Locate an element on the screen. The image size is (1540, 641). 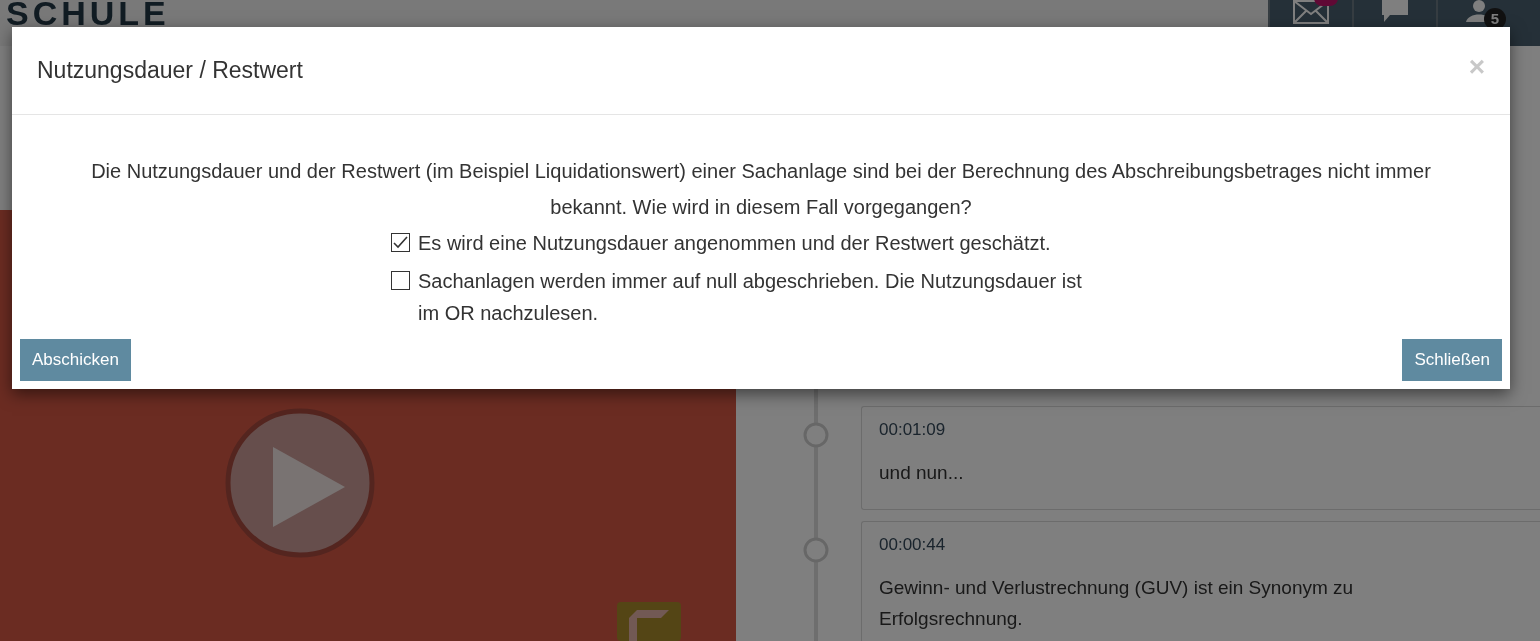
check-icon is located at coordinates (400, 242).